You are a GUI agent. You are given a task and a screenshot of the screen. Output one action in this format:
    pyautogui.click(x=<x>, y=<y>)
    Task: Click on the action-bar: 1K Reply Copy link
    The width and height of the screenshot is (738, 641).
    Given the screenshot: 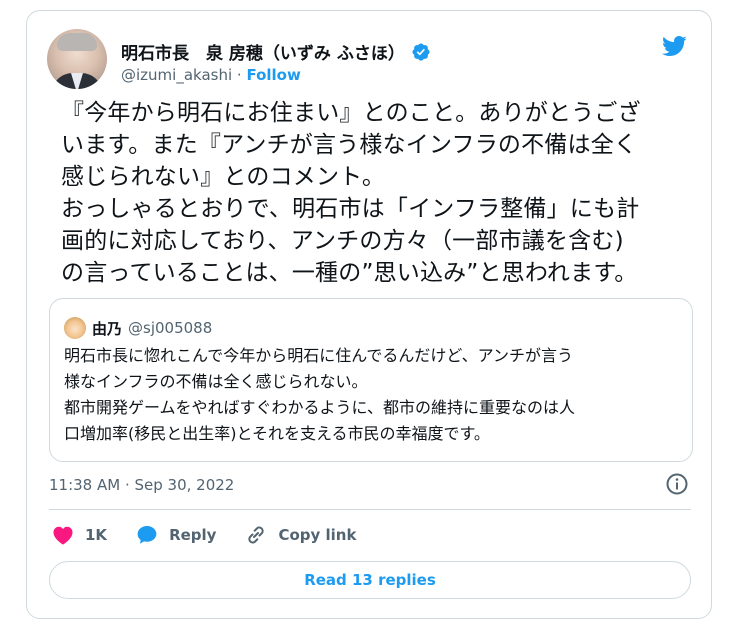 What is the action you would take?
    pyautogui.click(x=217, y=535)
    